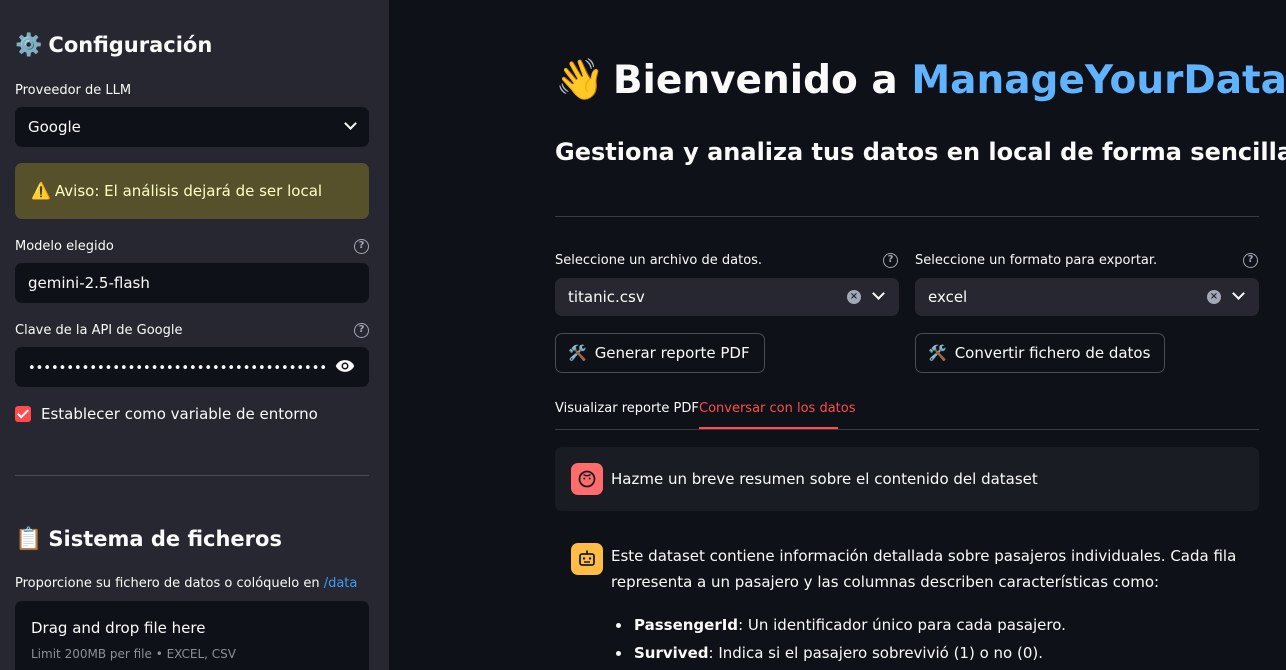 This screenshot has height=670, width=1286. What do you see at coordinates (64, 246) in the screenshot?
I see `model-label: Modelo elegido` at bounding box center [64, 246].